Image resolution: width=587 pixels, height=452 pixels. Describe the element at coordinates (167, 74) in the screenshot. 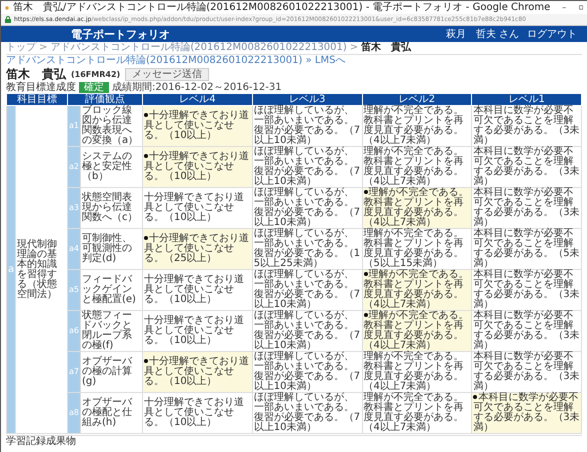

I see `message-button: メッセージ送信` at that location.